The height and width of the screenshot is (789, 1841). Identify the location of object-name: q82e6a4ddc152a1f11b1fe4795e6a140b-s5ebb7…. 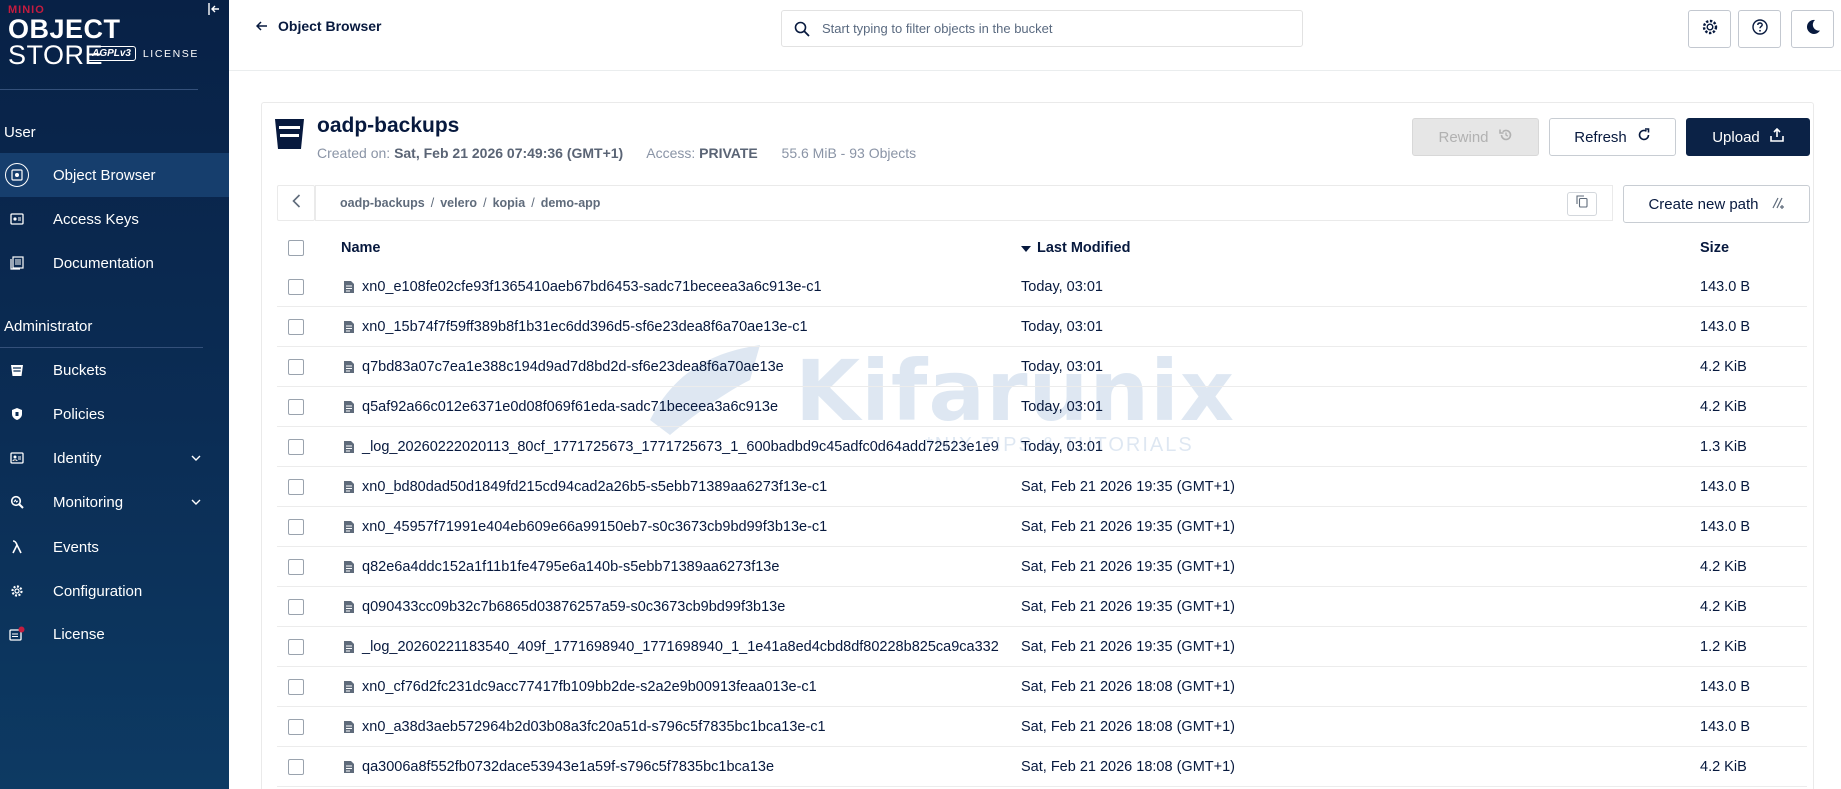
(571, 567).